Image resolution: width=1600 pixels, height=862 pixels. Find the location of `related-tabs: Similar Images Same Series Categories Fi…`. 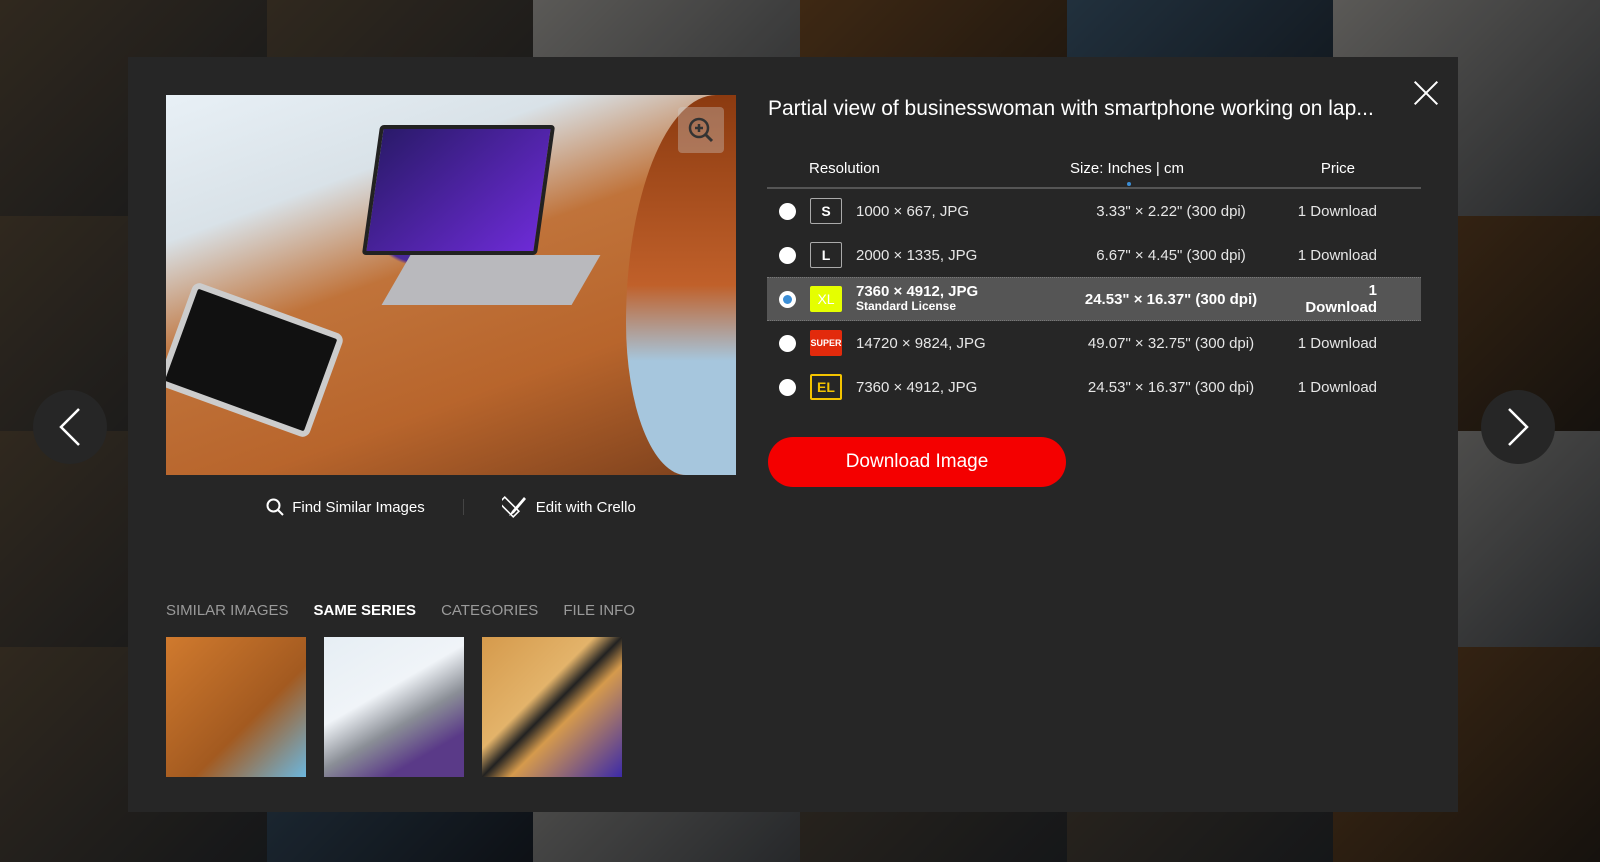

related-tabs: Similar Images Same Series Categories Fi… is located at coordinates (400, 610).